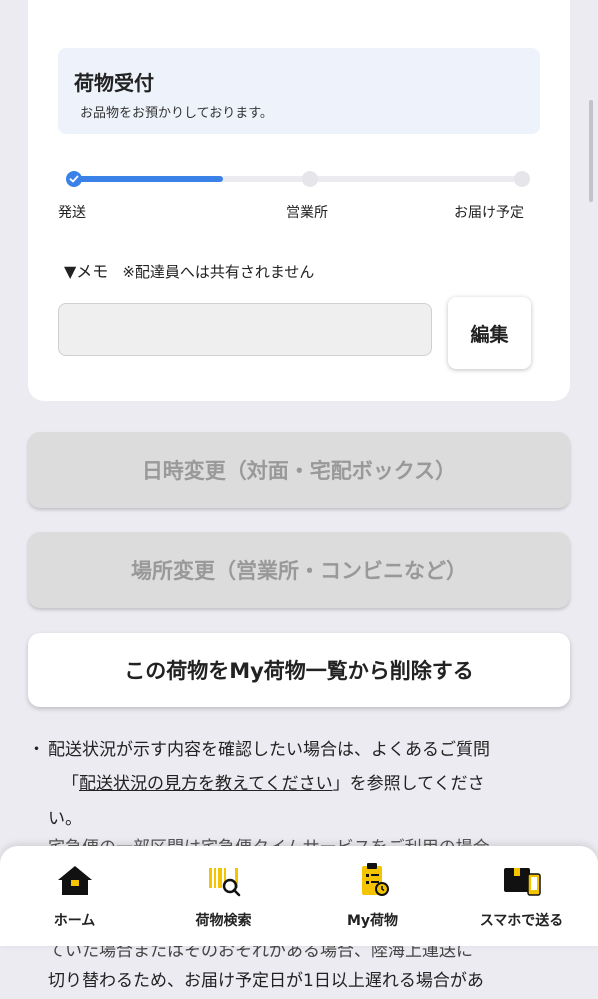 This screenshot has width=598, height=999. What do you see at coordinates (299, 570) in the screenshot?
I see `change-location-button: 場所変更（営業所・コンビニなど）` at bounding box center [299, 570].